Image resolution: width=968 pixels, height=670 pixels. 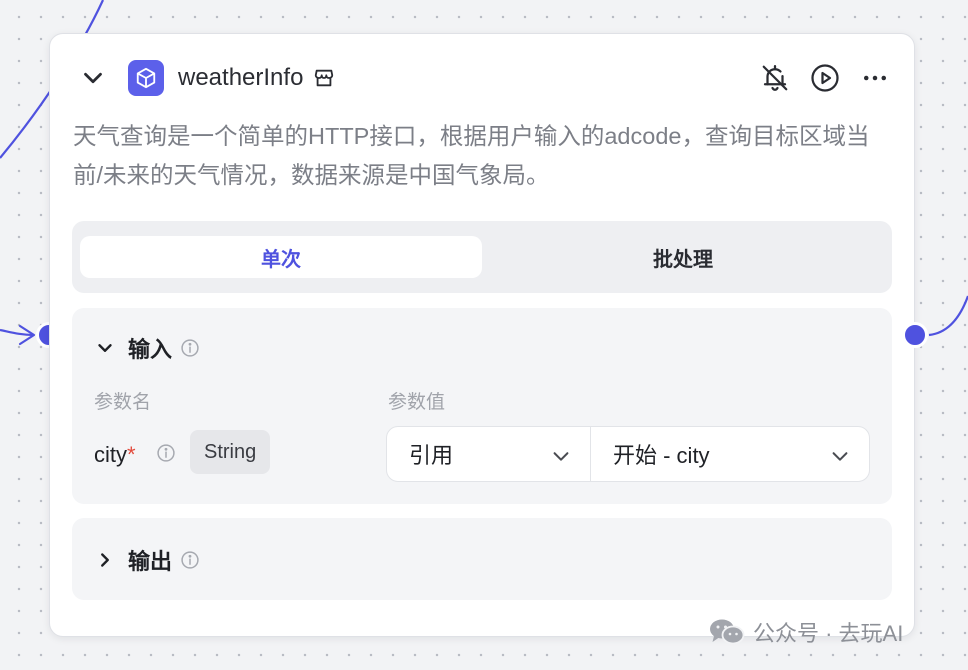 What do you see at coordinates (948, 316) in the screenshot?
I see `outgoing-edge-line` at bounding box center [948, 316].